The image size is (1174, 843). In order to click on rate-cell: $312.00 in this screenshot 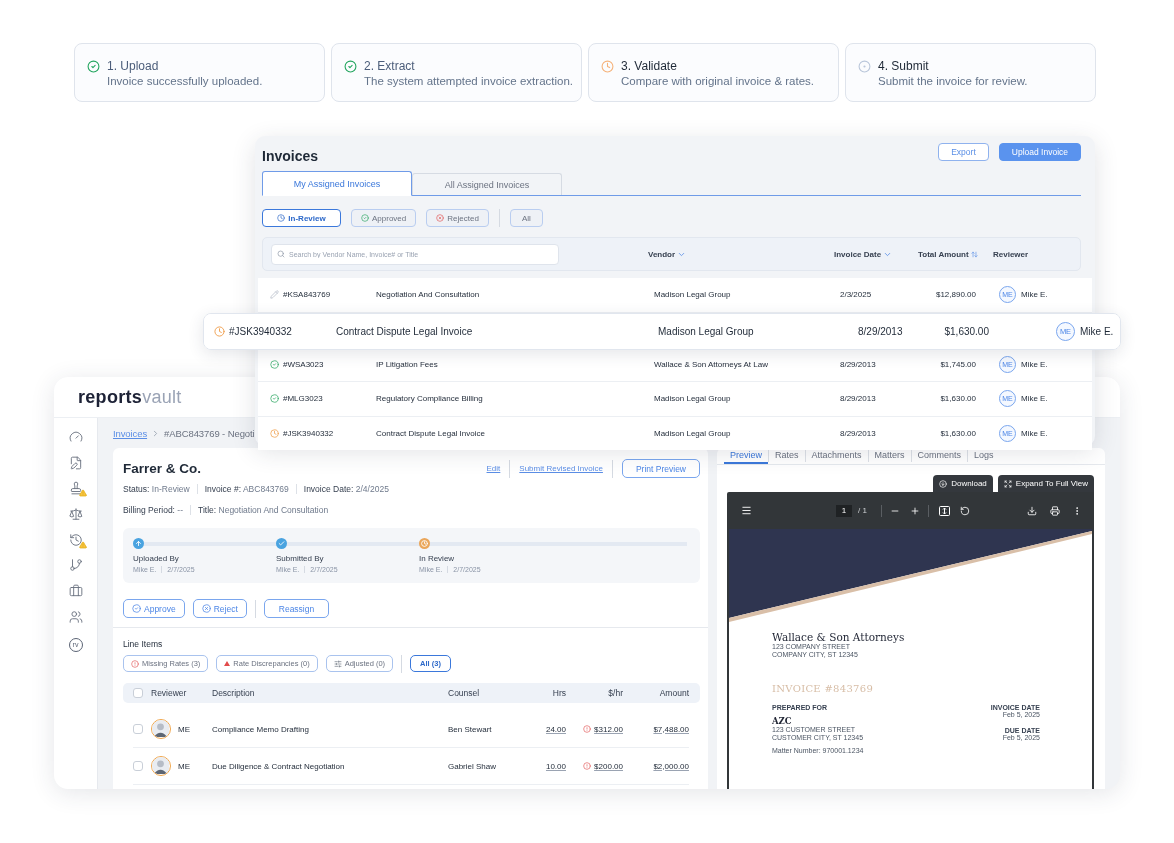, I will do `click(608, 729)`.